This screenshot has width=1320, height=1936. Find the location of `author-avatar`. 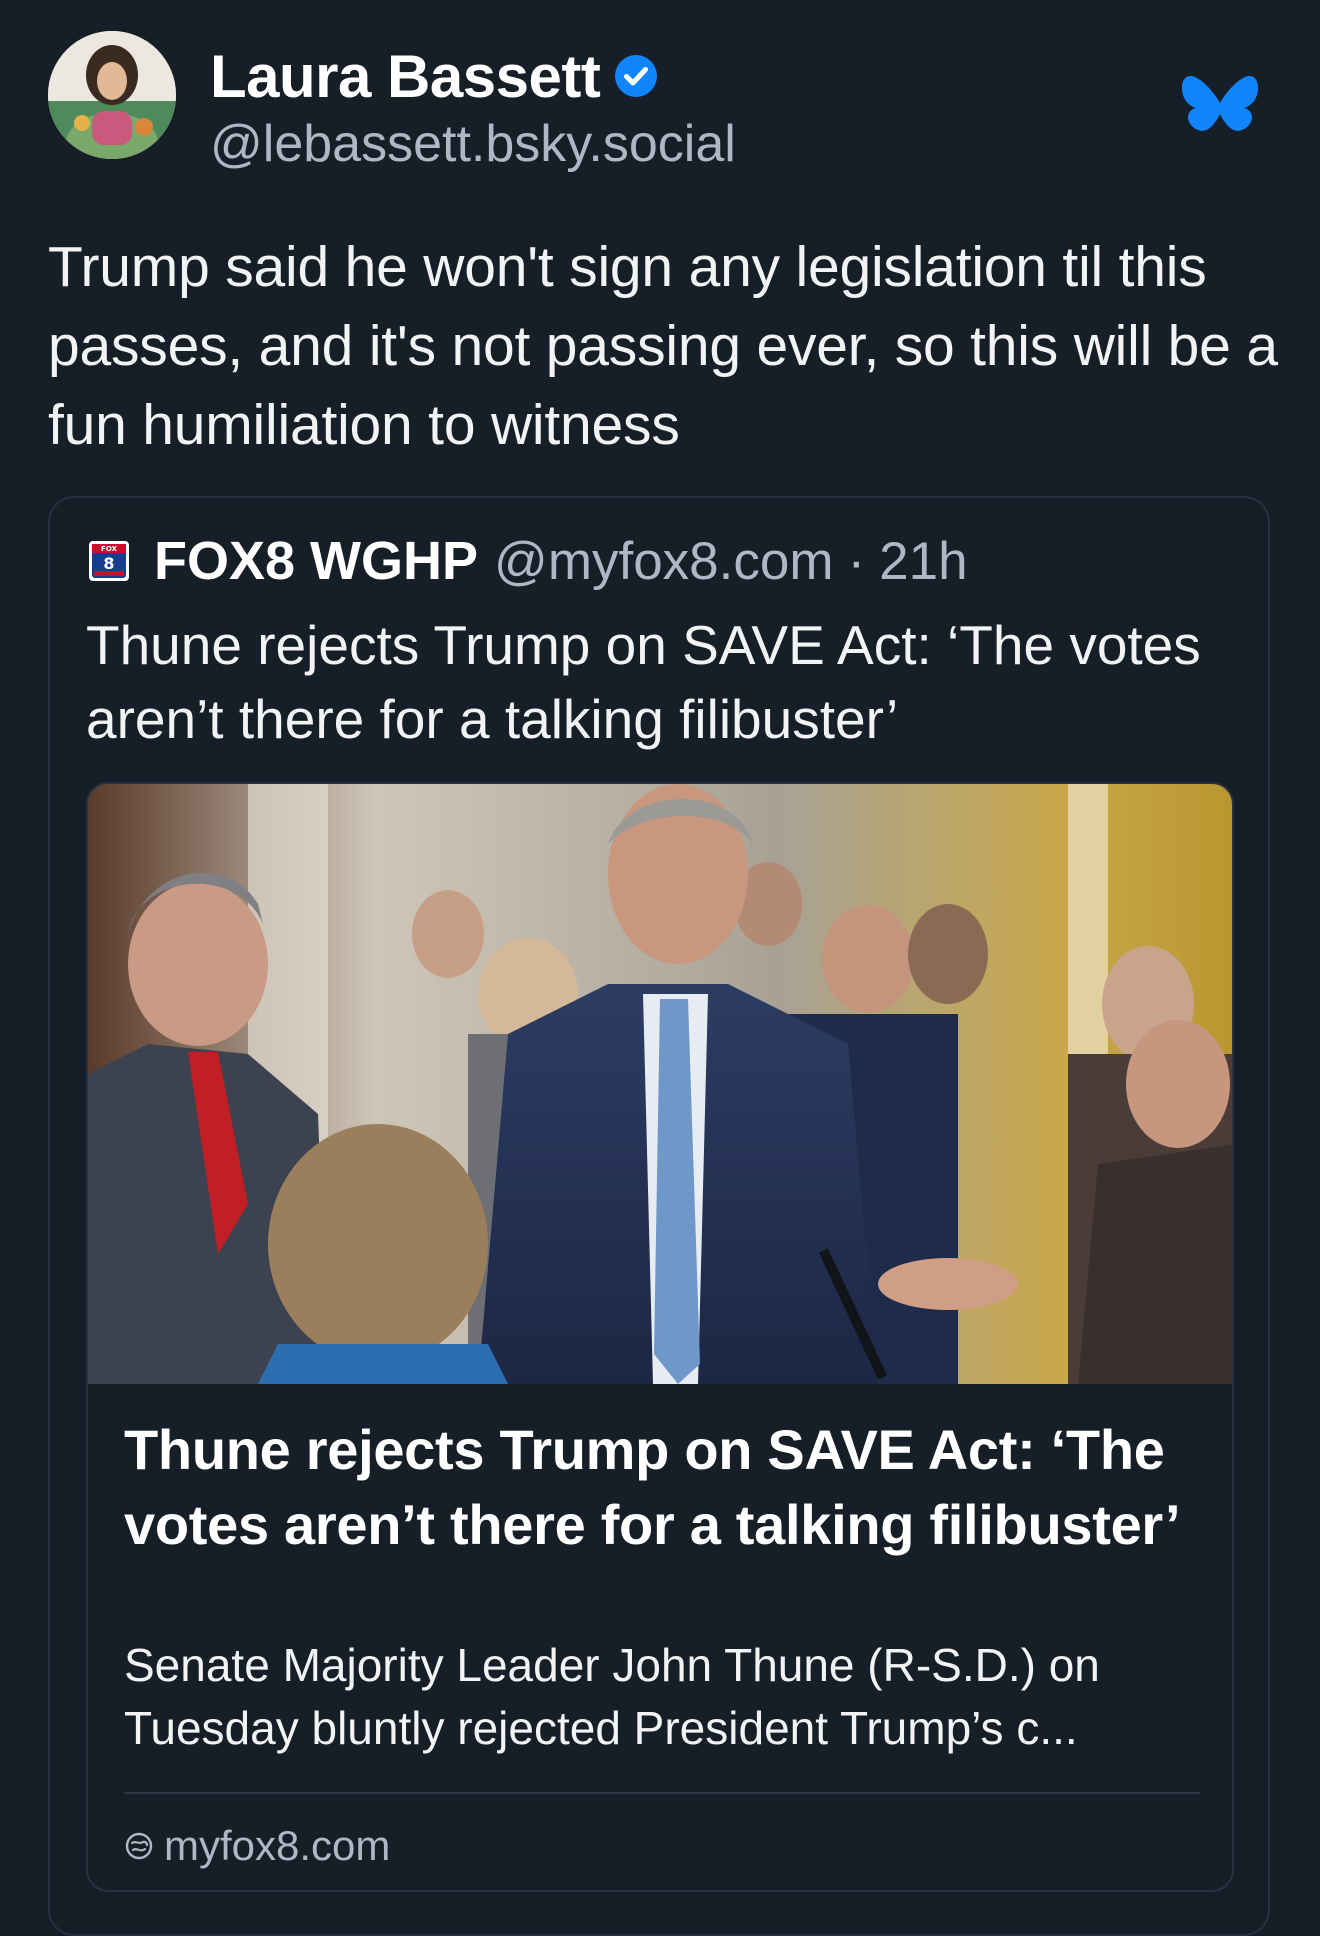

author-avatar is located at coordinates (112, 95).